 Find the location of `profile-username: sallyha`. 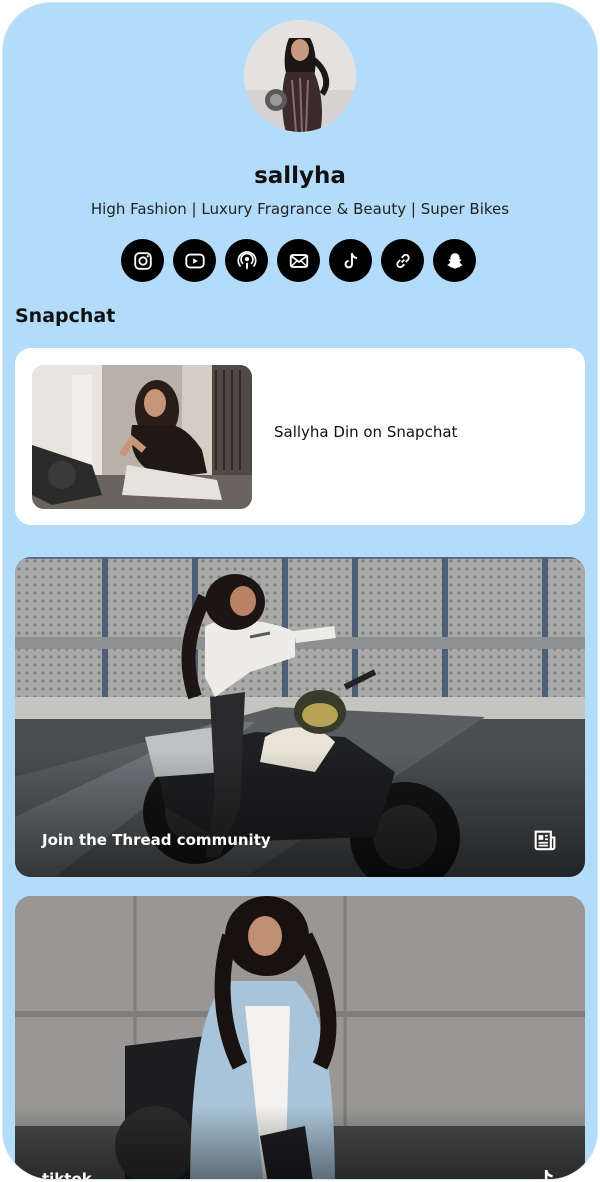

profile-username: sallyha is located at coordinates (300, 176).